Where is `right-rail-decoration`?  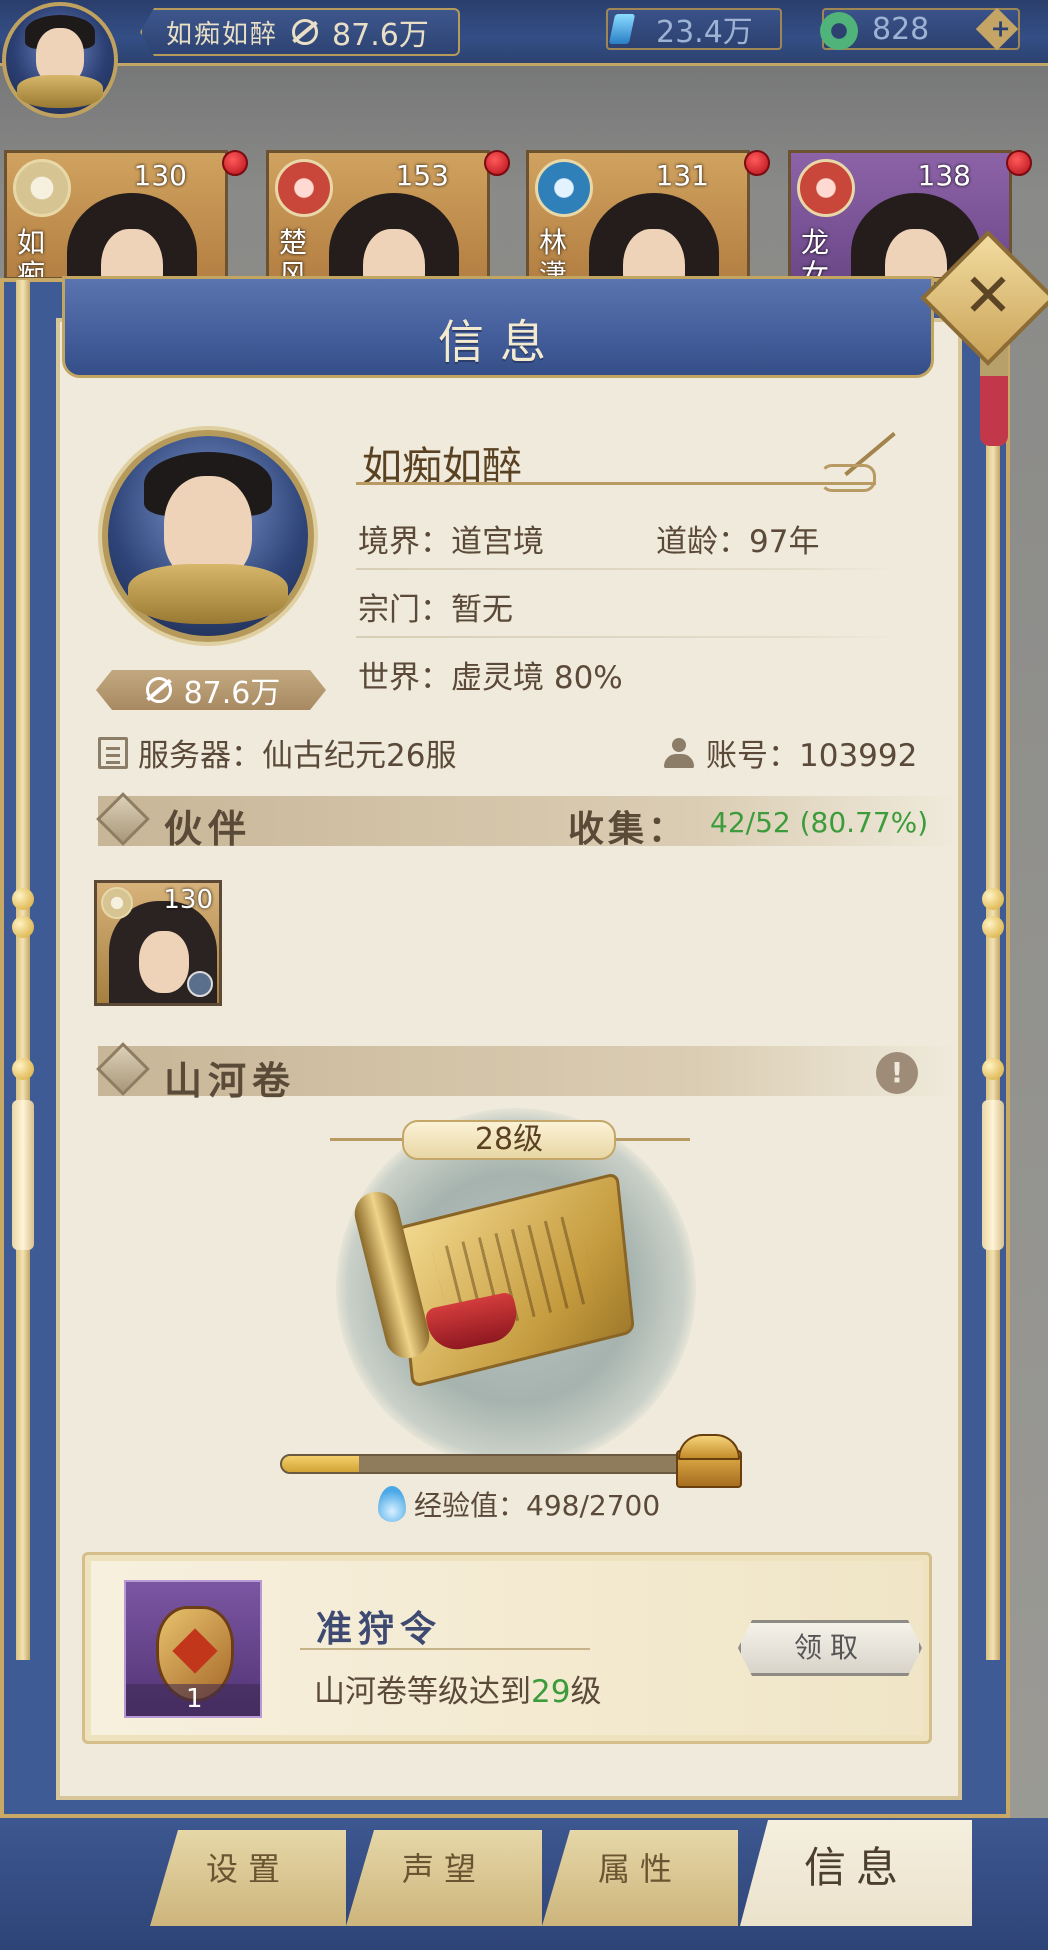 right-rail-decoration is located at coordinates (993, 970).